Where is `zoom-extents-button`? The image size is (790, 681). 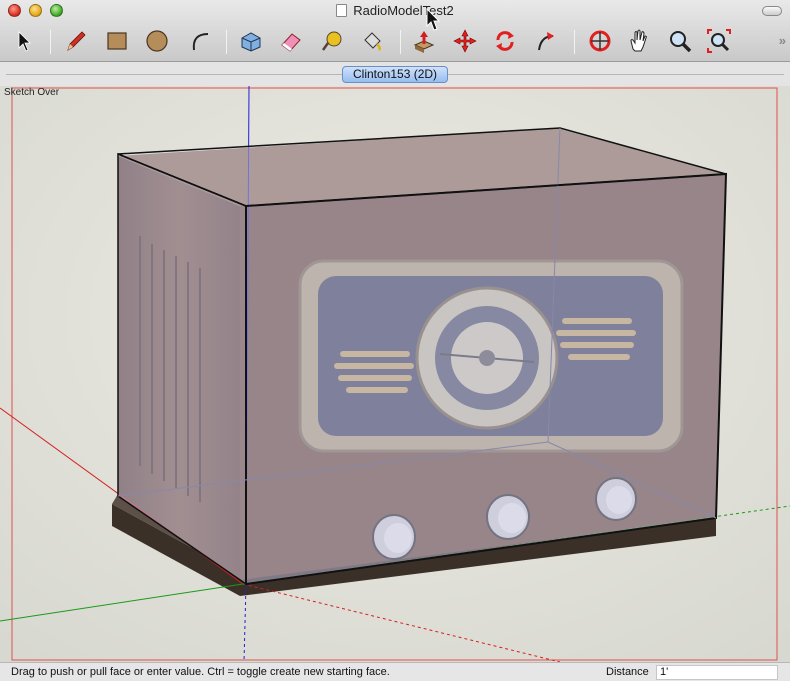 zoom-extents-button is located at coordinates (719, 41).